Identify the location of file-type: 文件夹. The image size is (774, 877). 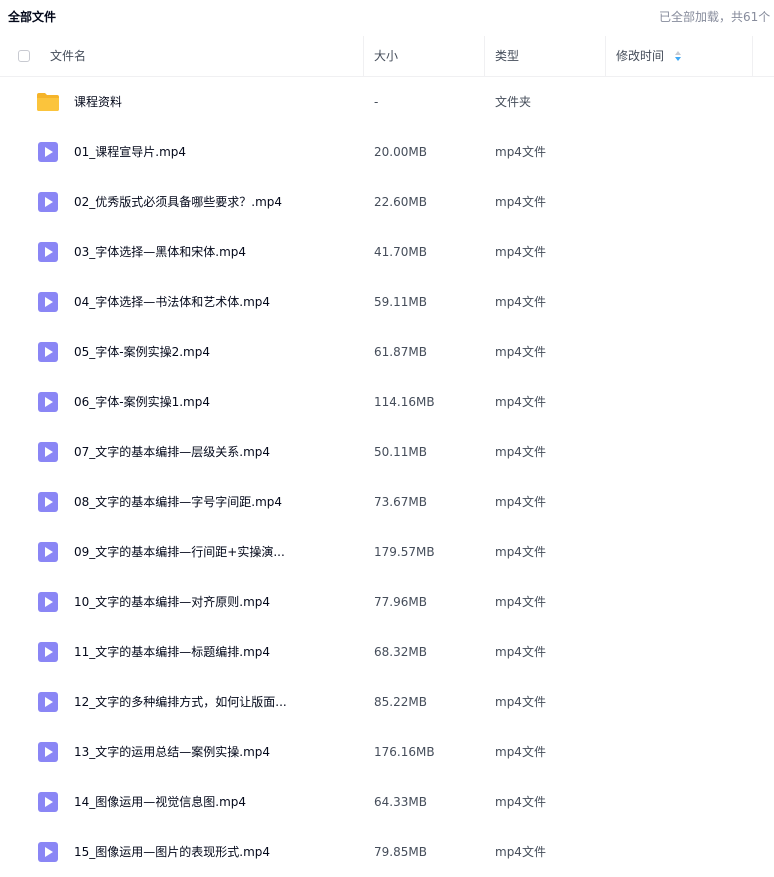
(513, 102).